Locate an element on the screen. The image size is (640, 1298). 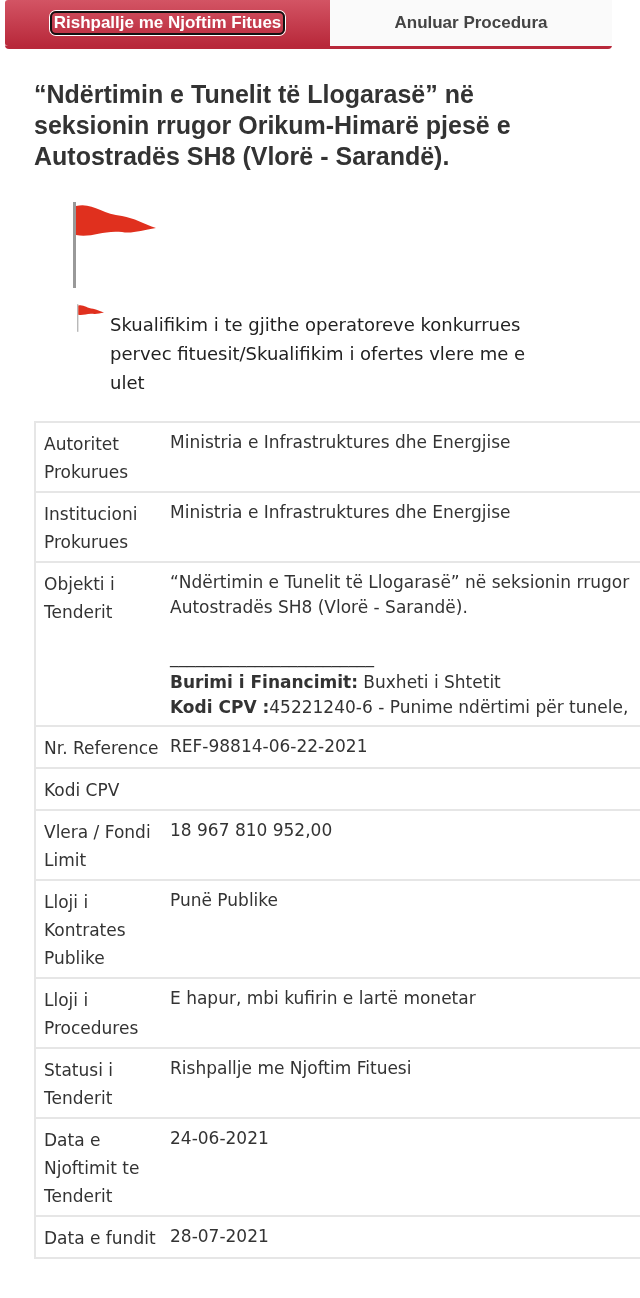
detail-label: Lloji i Procedures is located at coordinates (92, 1014).